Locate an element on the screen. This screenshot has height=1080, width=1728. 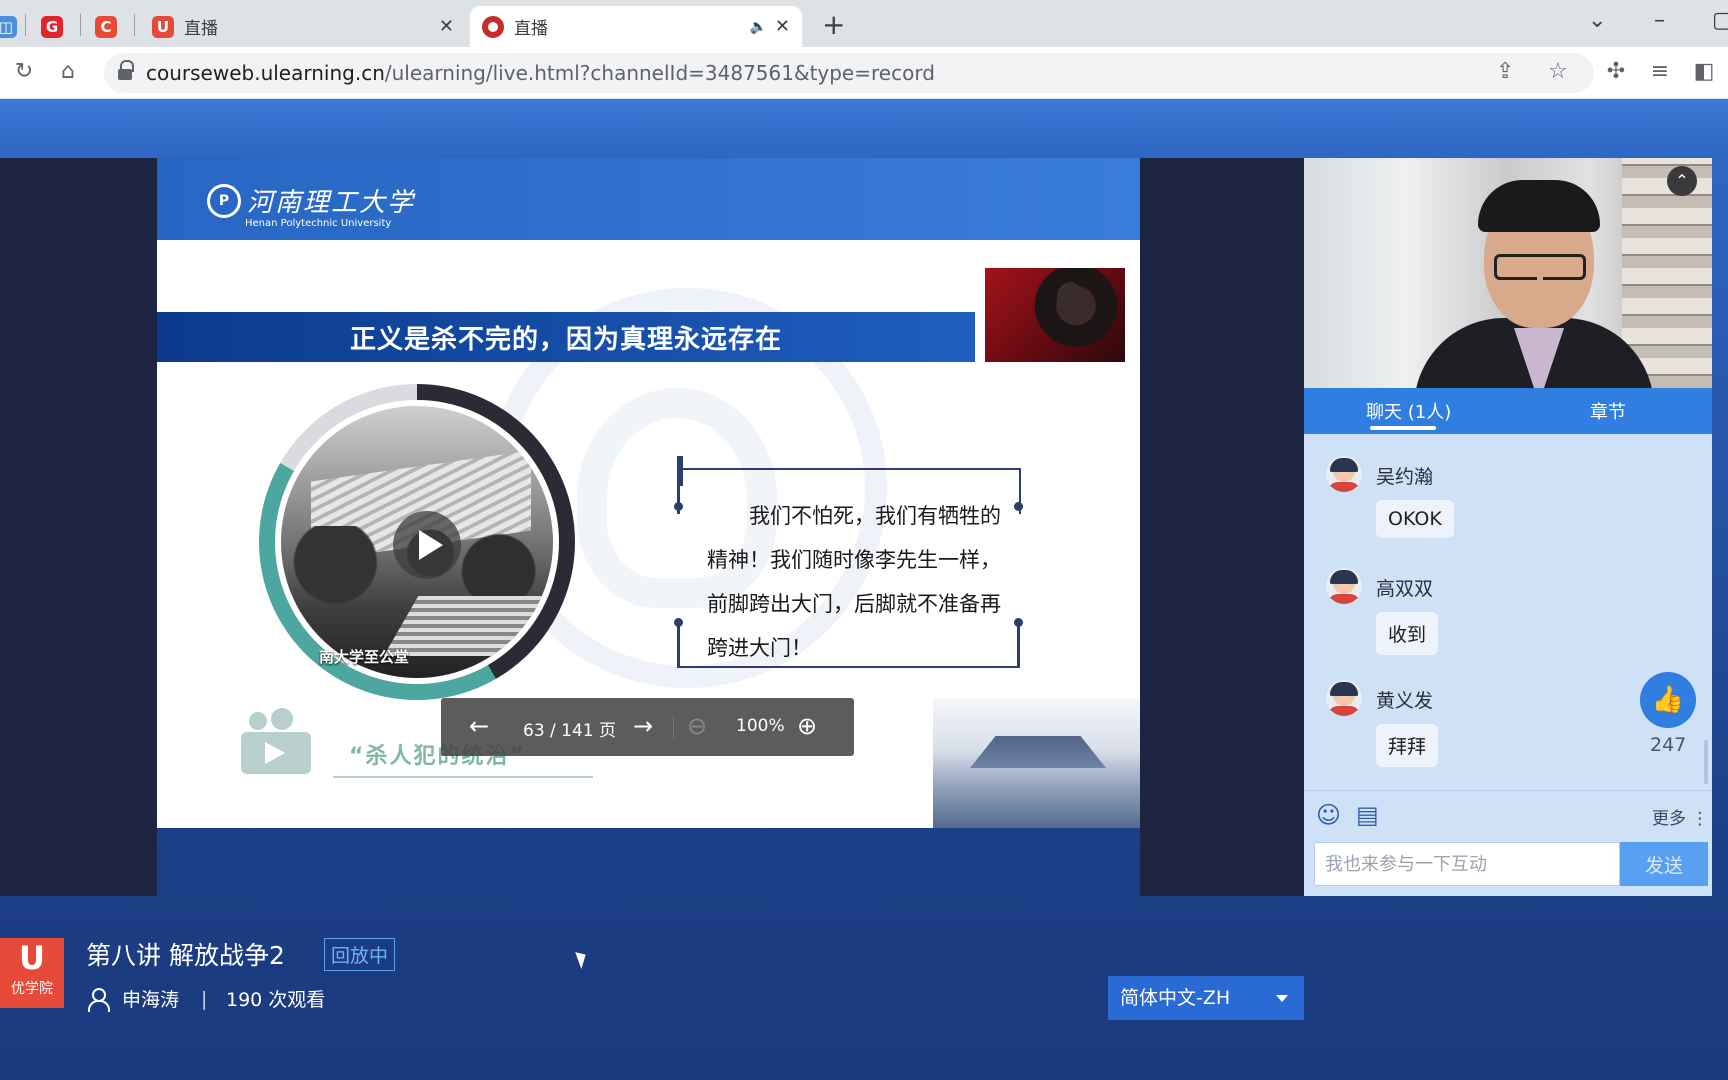
teacher-name: 申海涛 is located at coordinates (151, 1000).